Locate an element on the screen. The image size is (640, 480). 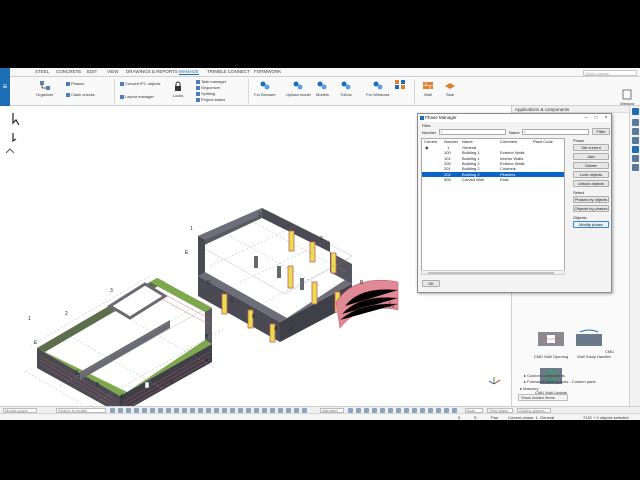
app-menu-button: ≡ is located at coordinates (5, 87).